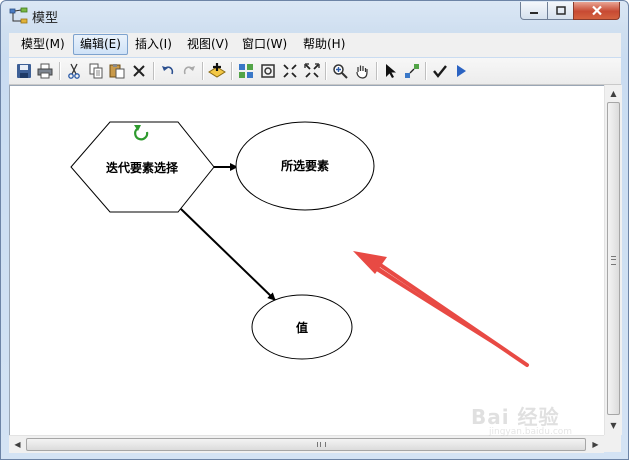 This screenshot has height=460, width=629. I want to click on horizontal-scrollbar: ◀ ▶, so click(306, 444).